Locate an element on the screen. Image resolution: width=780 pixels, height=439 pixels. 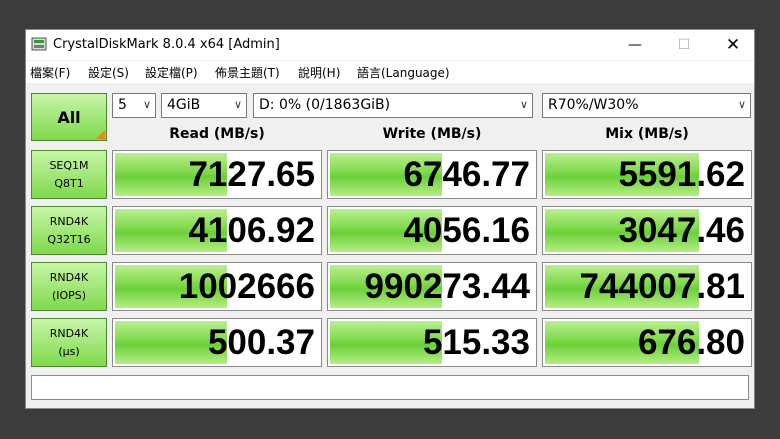
result-value: 3047.46 is located at coordinates (681, 230).